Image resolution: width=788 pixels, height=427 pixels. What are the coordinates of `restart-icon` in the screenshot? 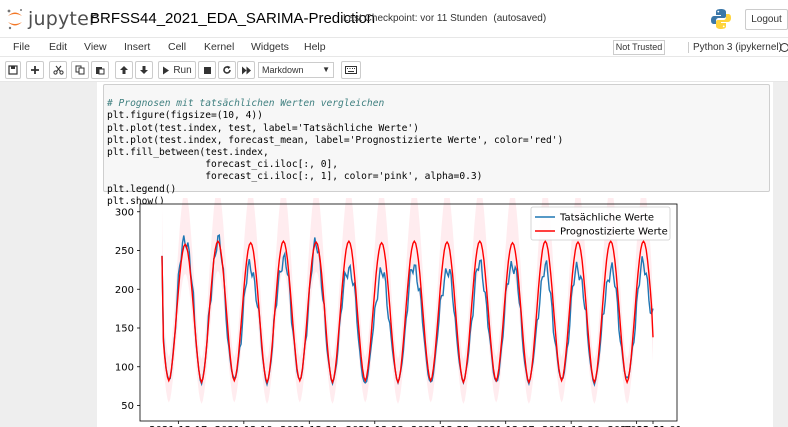 It's located at (227, 69).